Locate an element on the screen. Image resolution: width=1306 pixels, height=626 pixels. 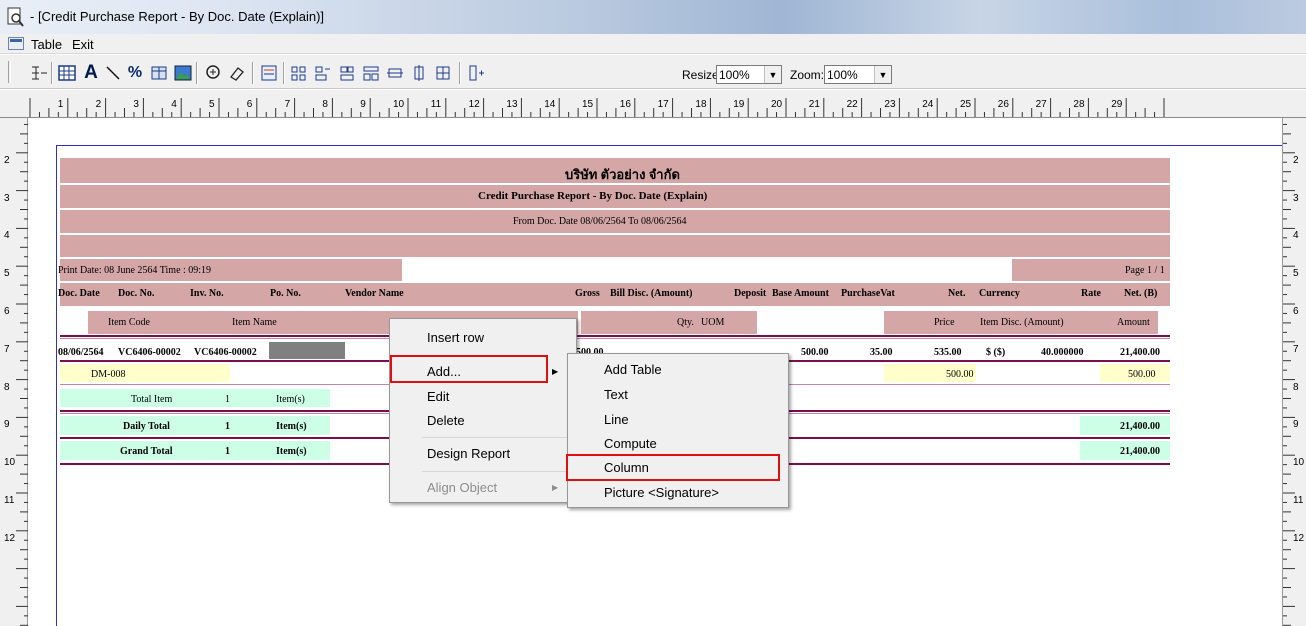
select-object-icon is located at coordinates (39, 73).